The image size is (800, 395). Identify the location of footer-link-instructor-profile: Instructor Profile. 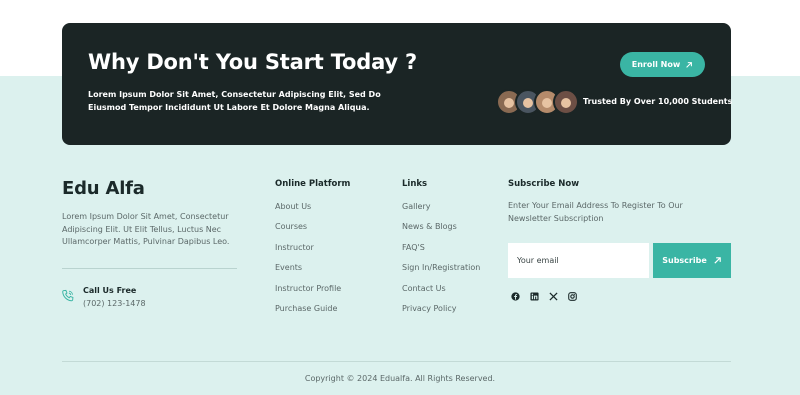
(308, 294).